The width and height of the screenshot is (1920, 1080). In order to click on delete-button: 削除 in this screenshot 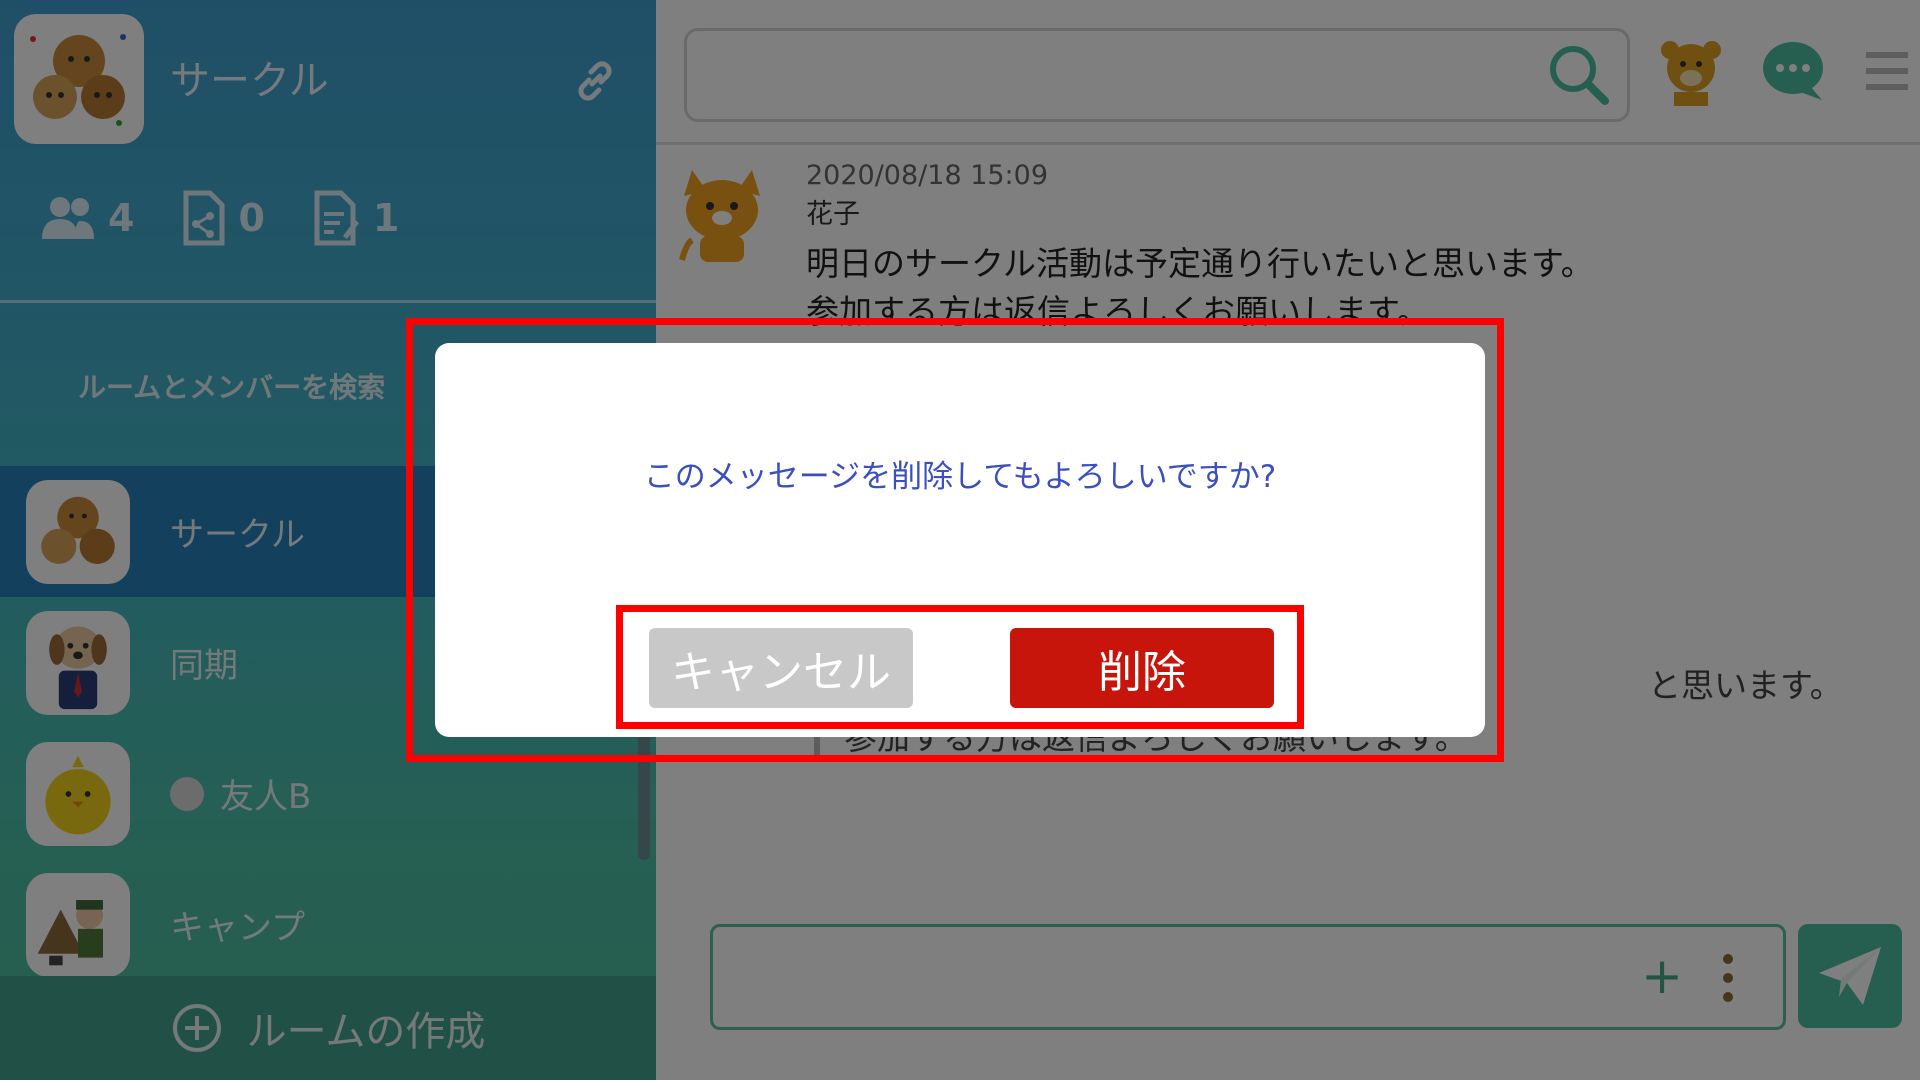, I will do `click(1142, 668)`.